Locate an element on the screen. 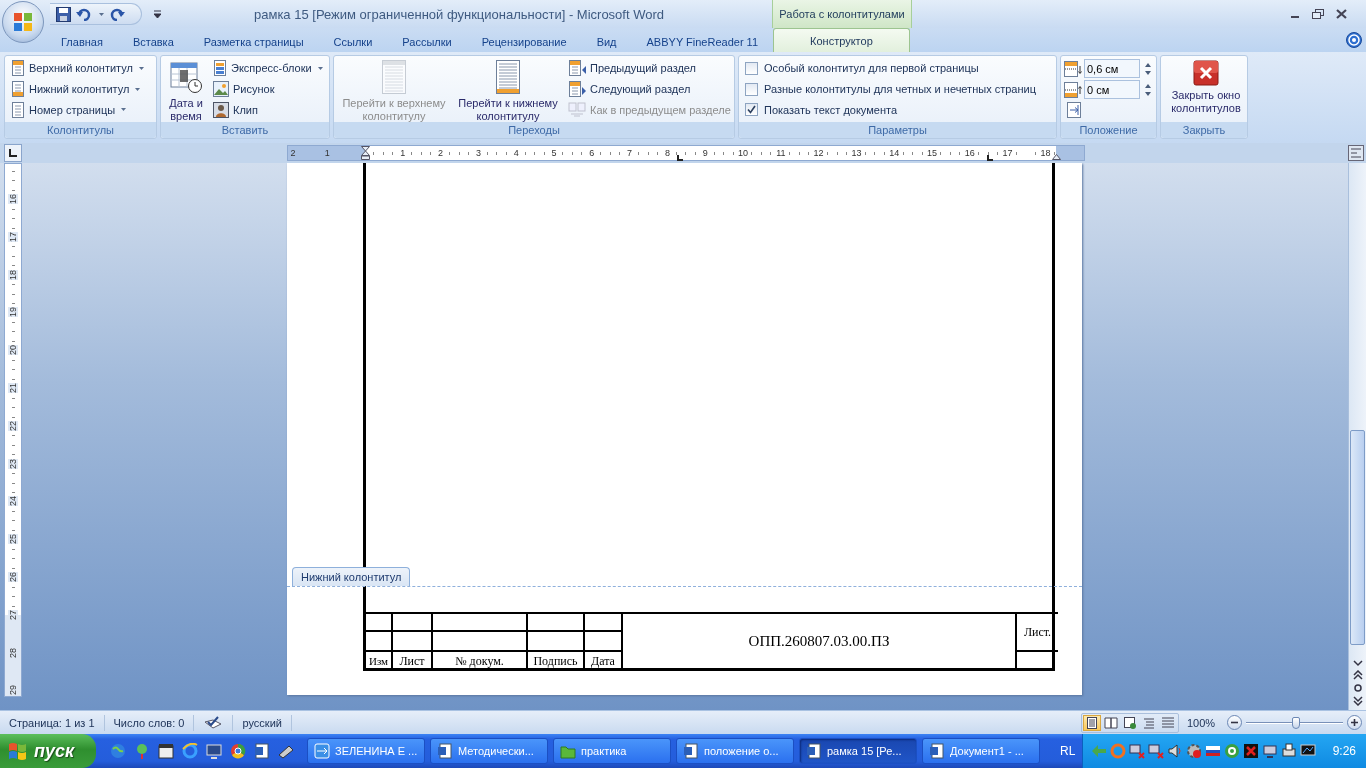  ribbon-button: Экспресс-блоки is located at coordinates (268, 68).